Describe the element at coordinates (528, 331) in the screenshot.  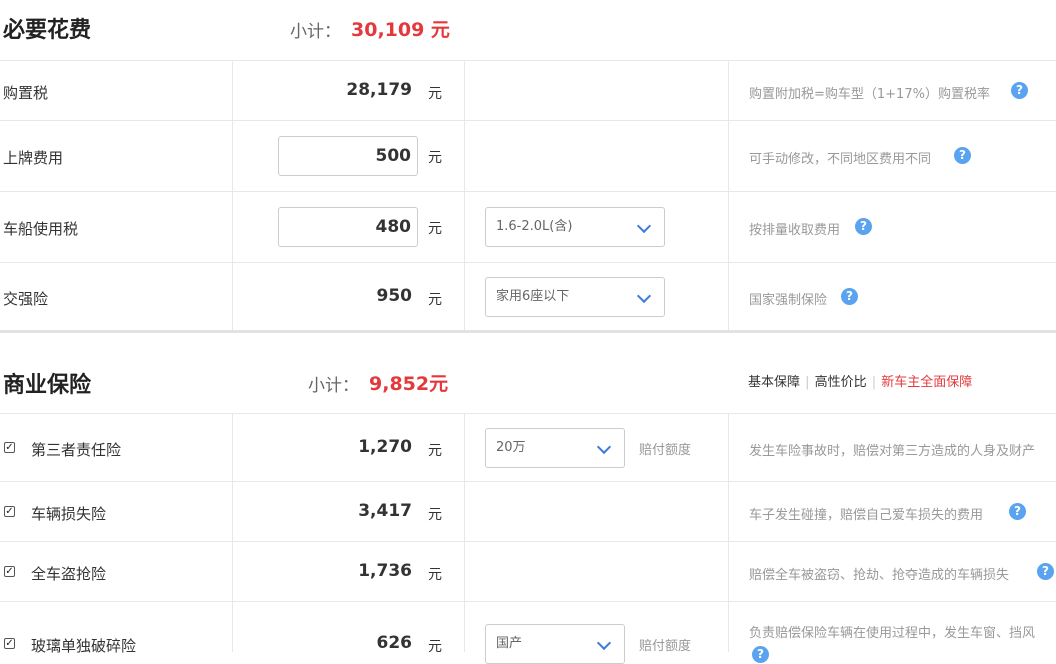
I see `section-divider` at that location.